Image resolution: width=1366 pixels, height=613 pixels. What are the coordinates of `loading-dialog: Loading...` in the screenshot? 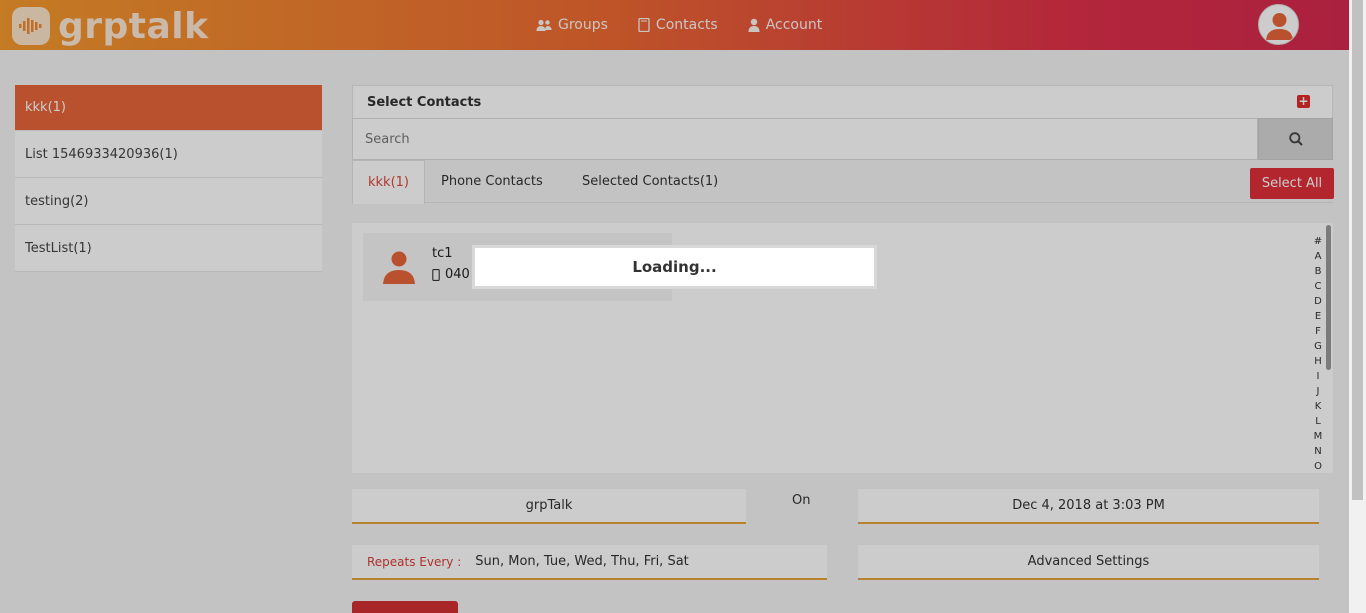 It's located at (674, 267).